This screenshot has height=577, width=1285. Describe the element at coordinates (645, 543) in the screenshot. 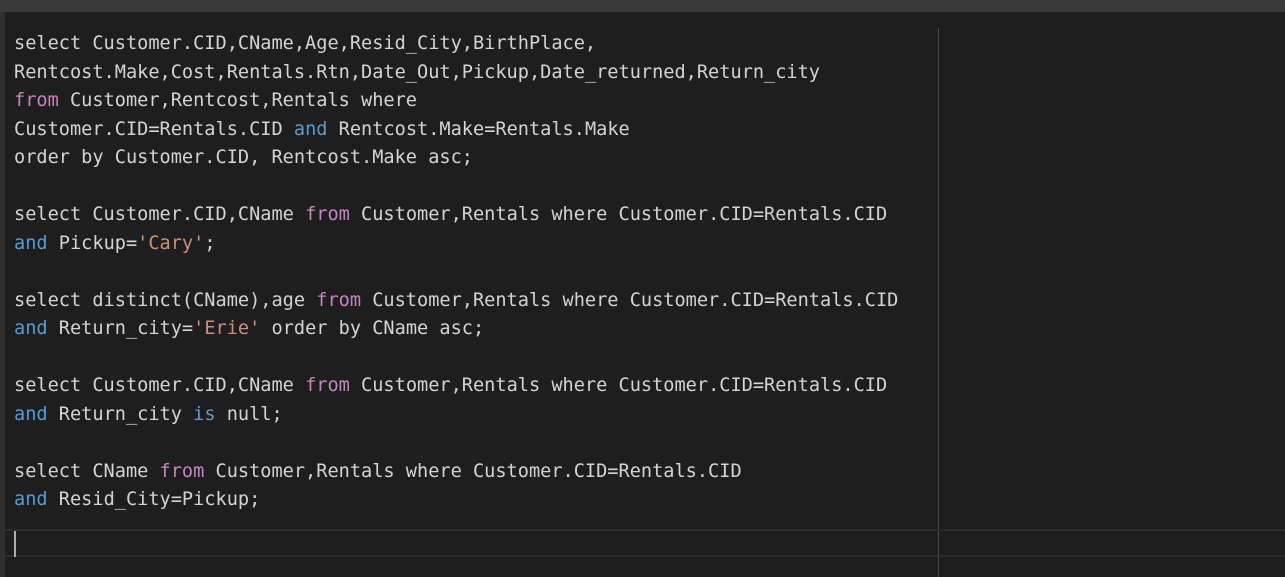

I see `current-line-highlight` at that location.